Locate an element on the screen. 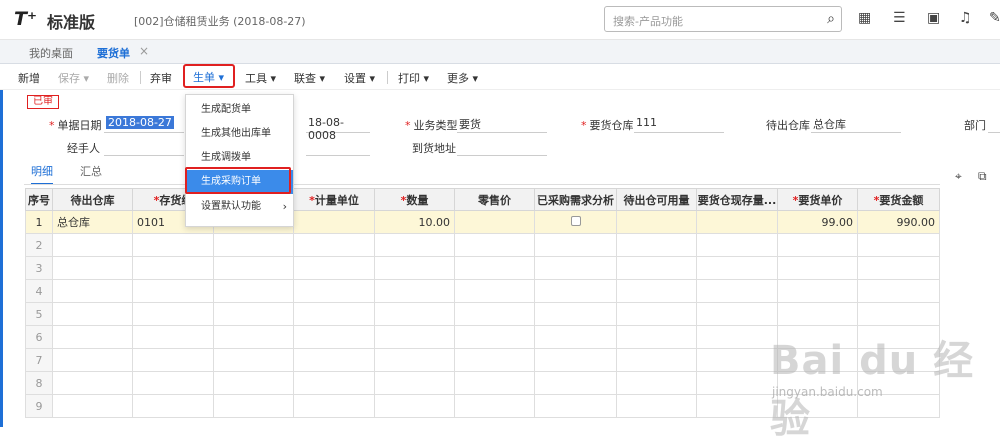 This screenshot has height=444, width=1000. tab-summary: 汇总 is located at coordinates (91, 171).